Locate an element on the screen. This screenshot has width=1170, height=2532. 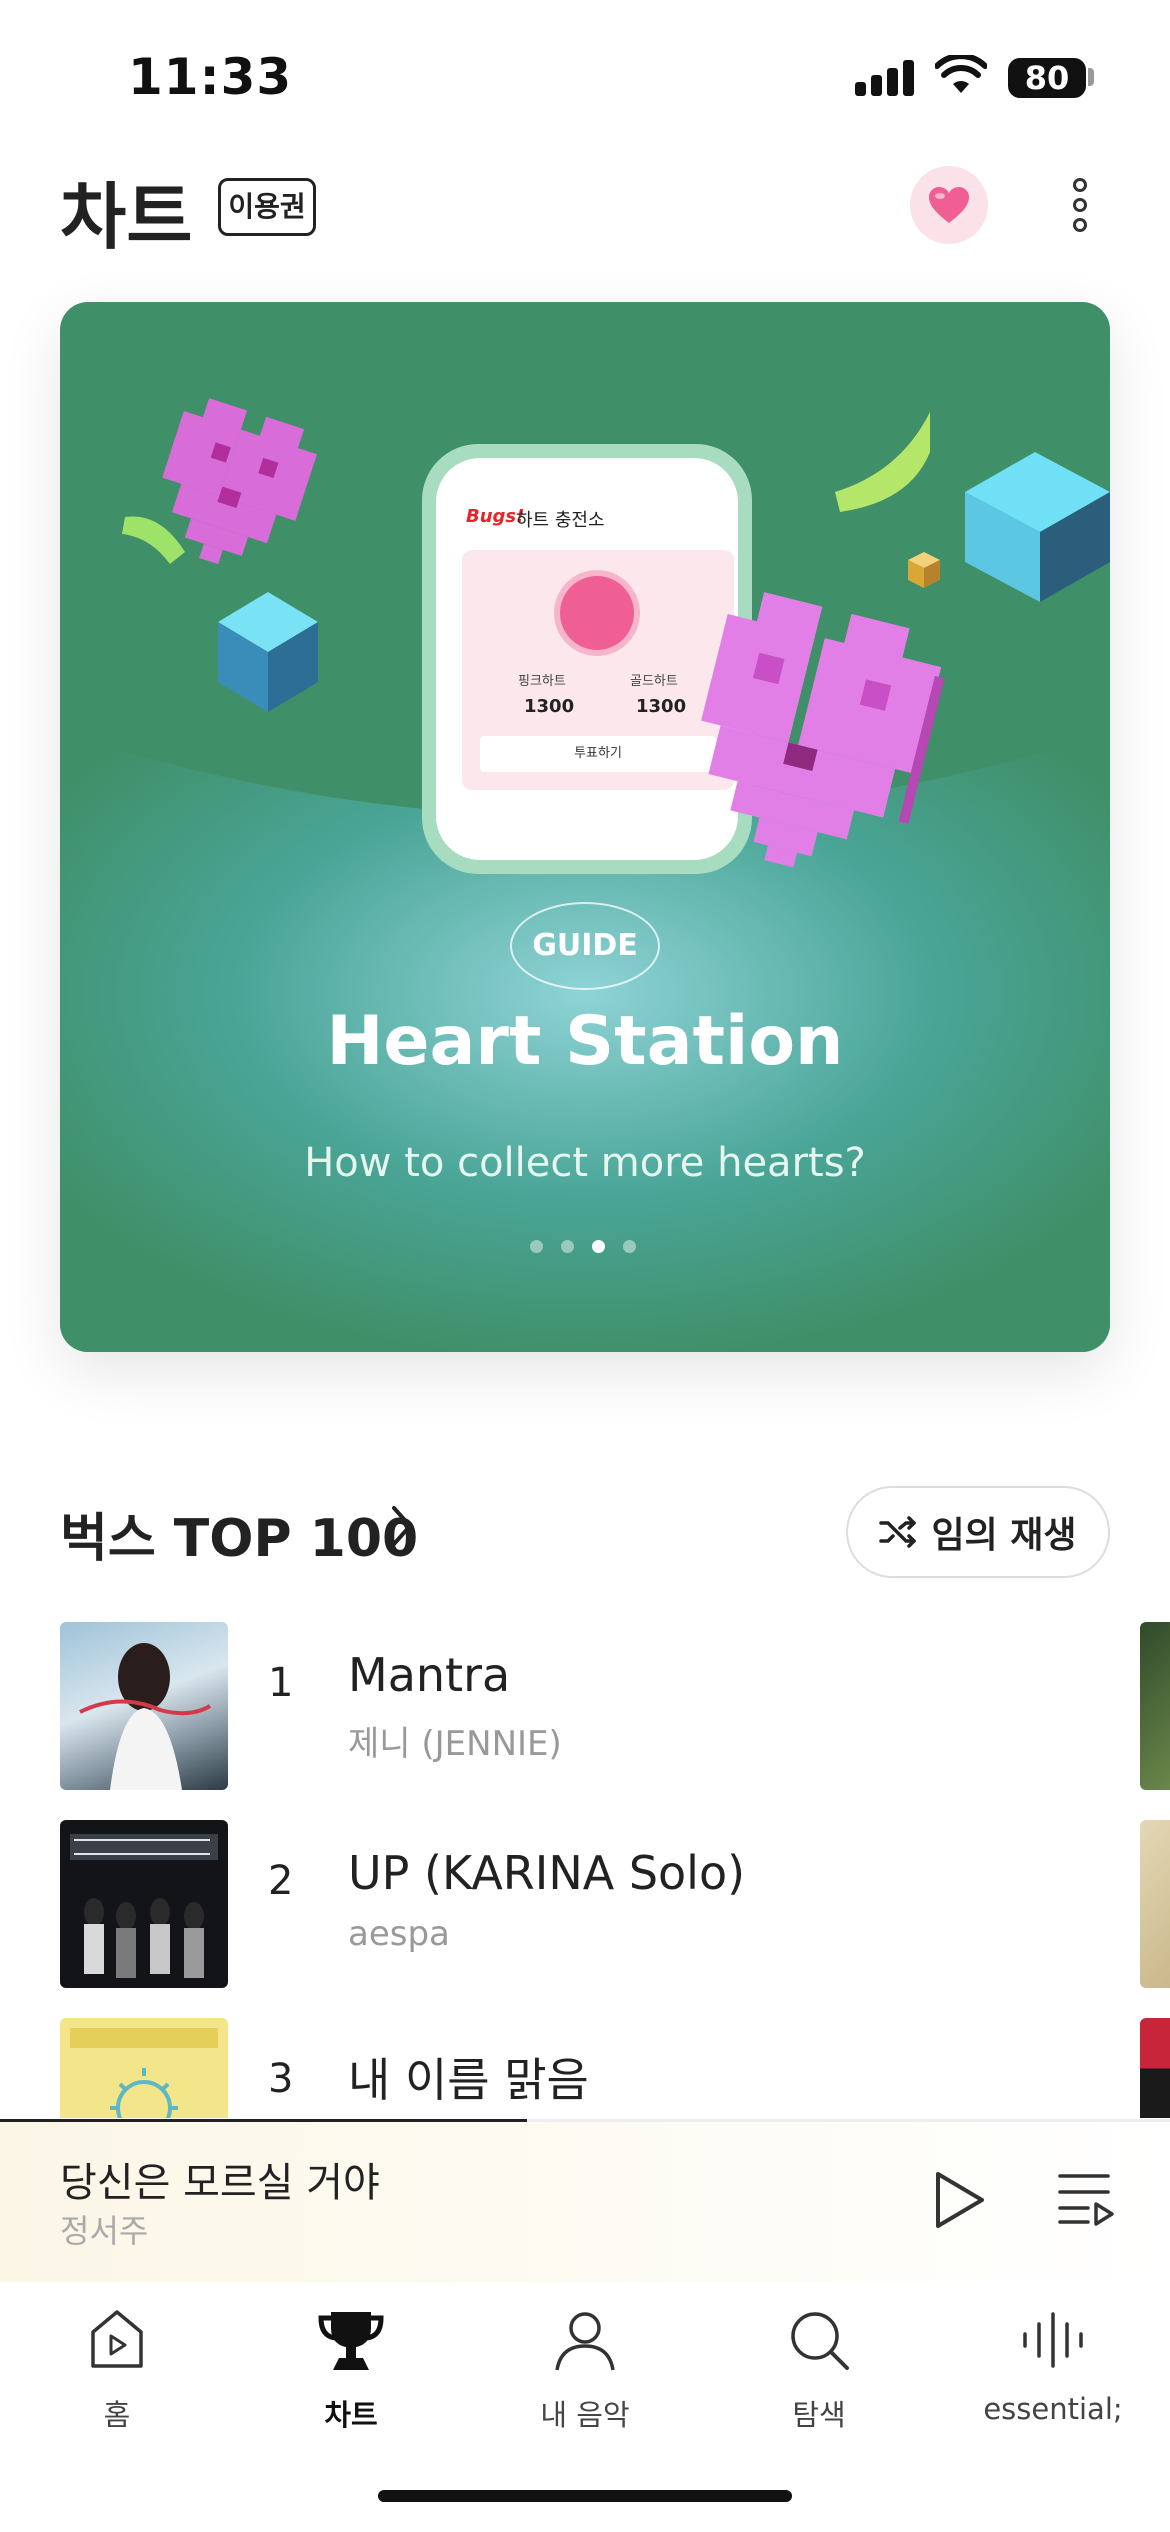
heart-icon is located at coordinates (949, 205).